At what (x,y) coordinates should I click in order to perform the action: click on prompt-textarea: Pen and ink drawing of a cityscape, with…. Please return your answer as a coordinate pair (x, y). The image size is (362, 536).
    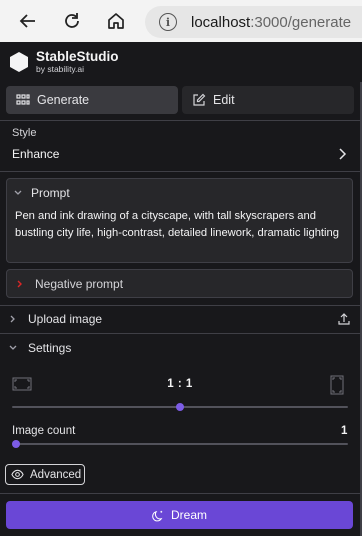
    Looking at the image, I should click on (183, 224).